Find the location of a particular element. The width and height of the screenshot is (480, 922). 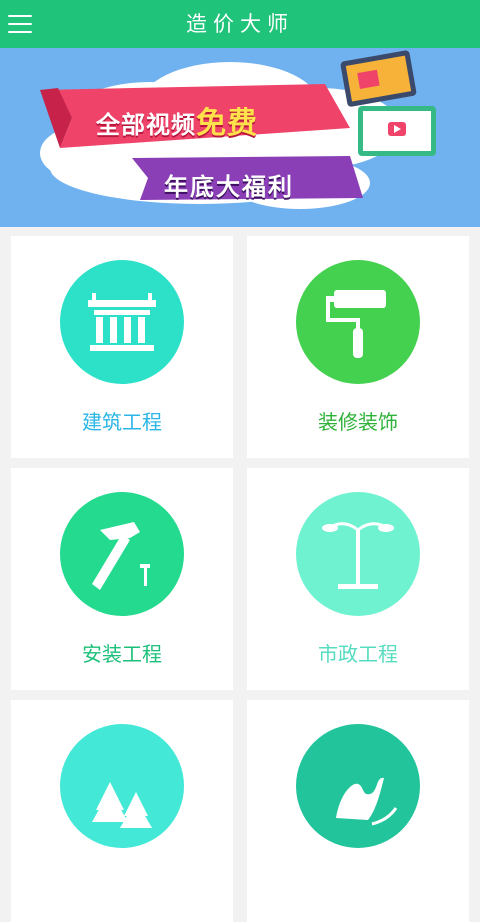

banner-subheadline: 年底大福利 is located at coordinates (229, 187).